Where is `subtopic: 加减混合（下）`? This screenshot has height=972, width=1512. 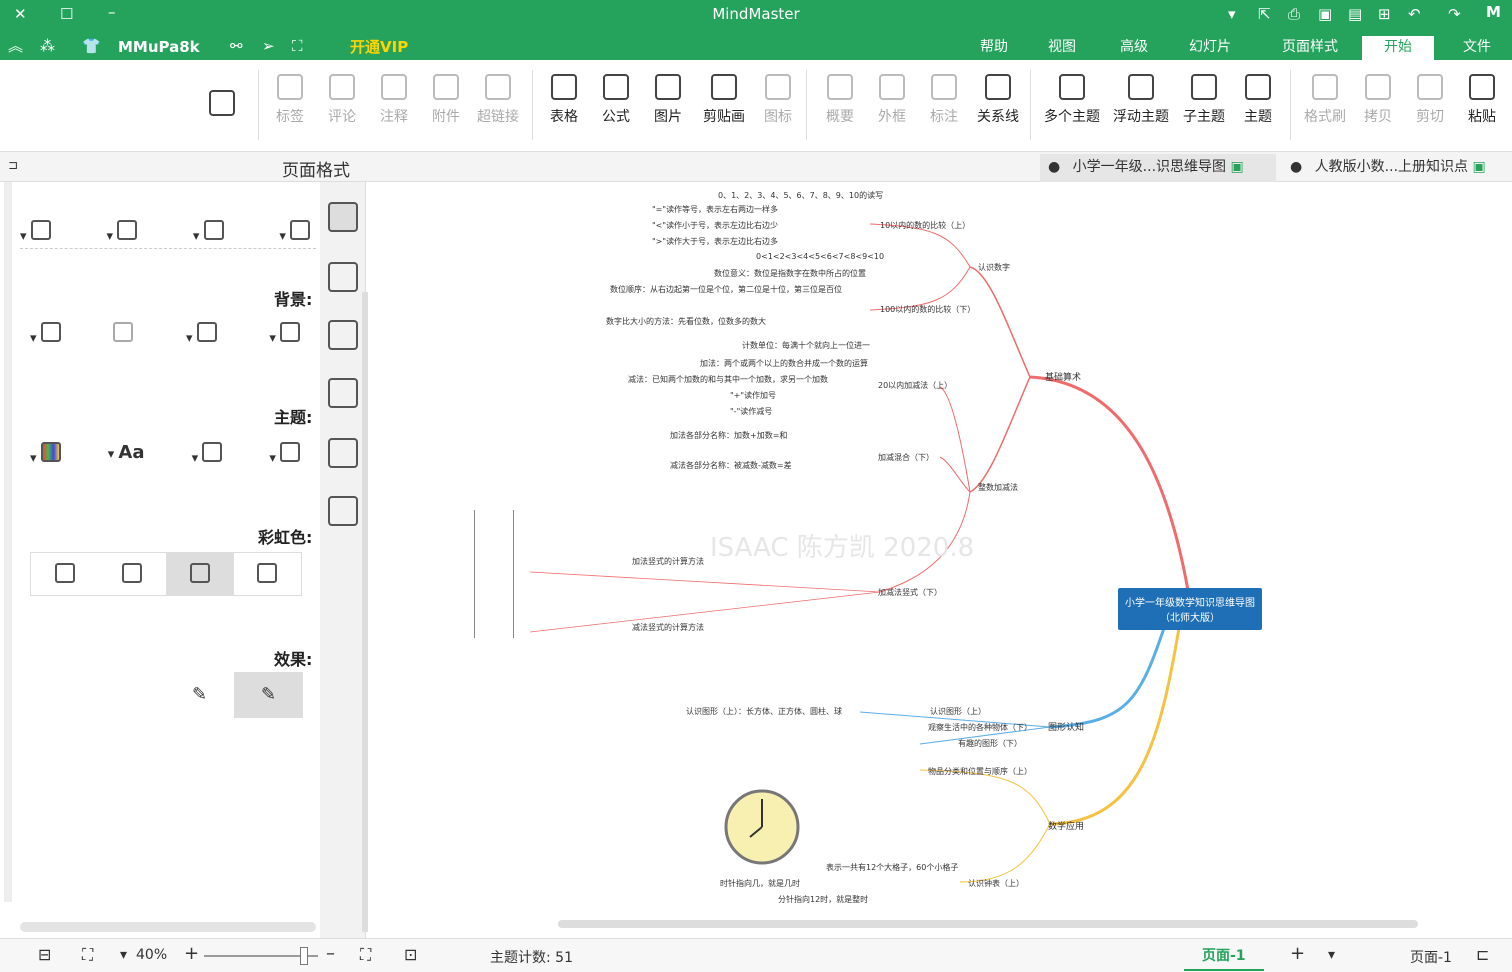 subtopic: 加减混合（下） is located at coordinates (906, 457).